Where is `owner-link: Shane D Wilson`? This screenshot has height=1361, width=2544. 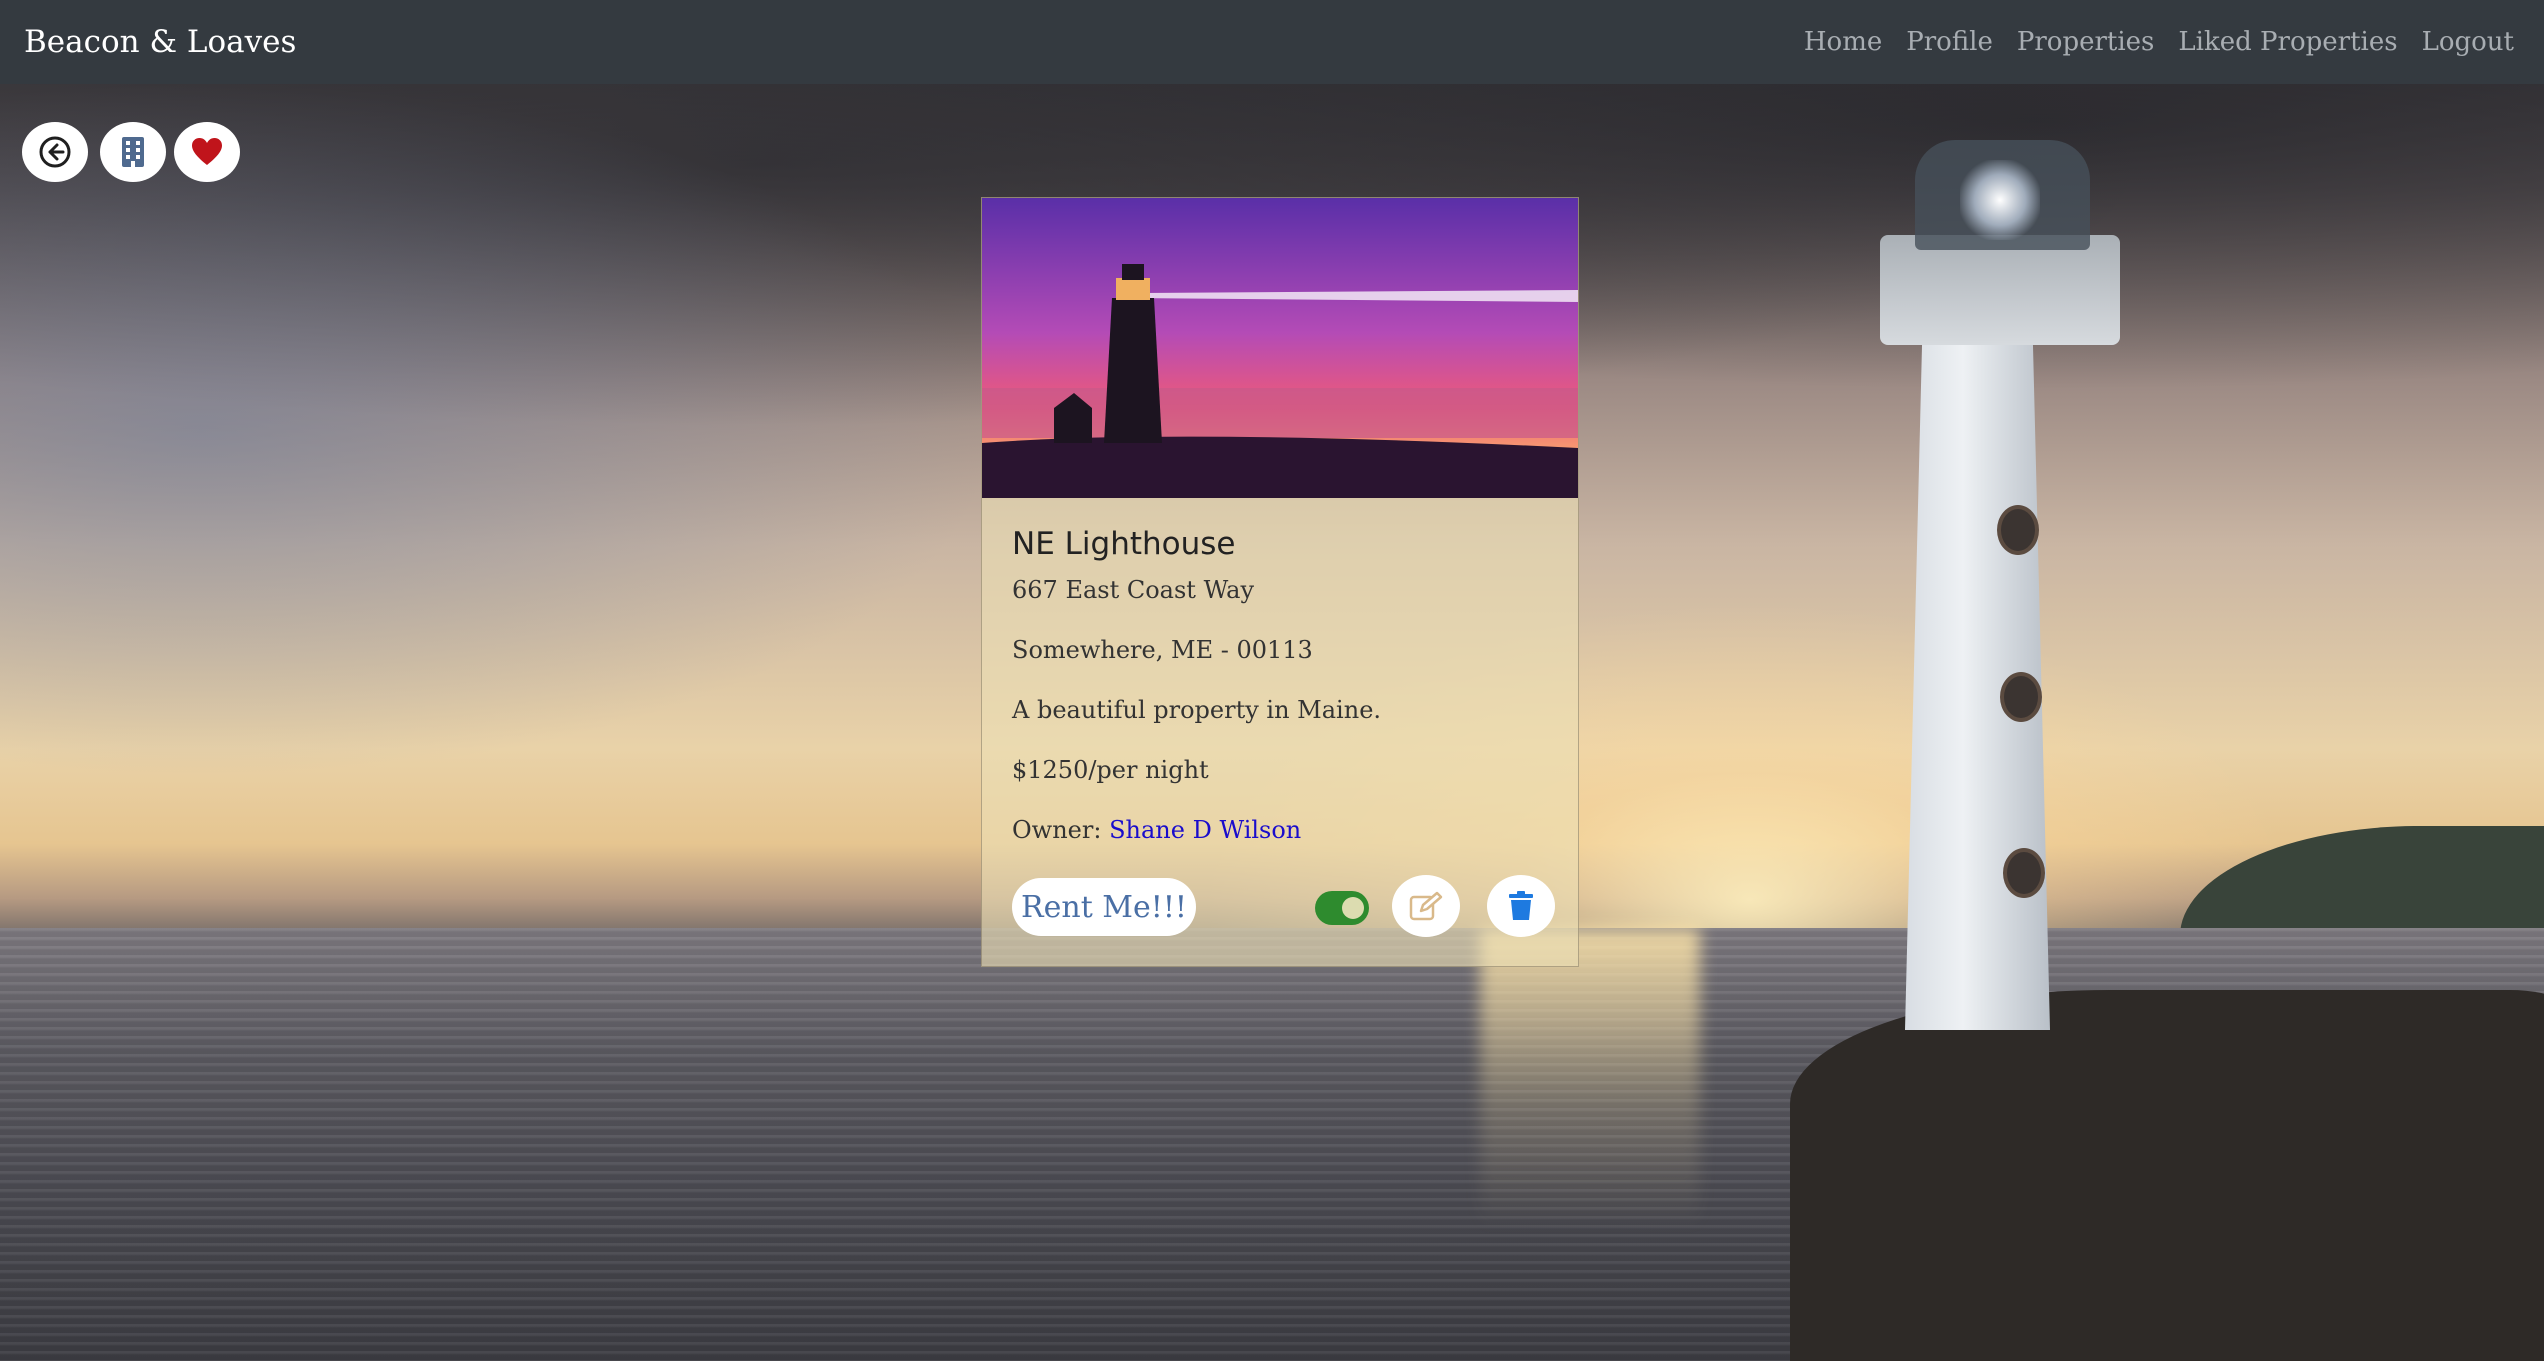 owner-link: Shane D Wilson is located at coordinates (1205, 830).